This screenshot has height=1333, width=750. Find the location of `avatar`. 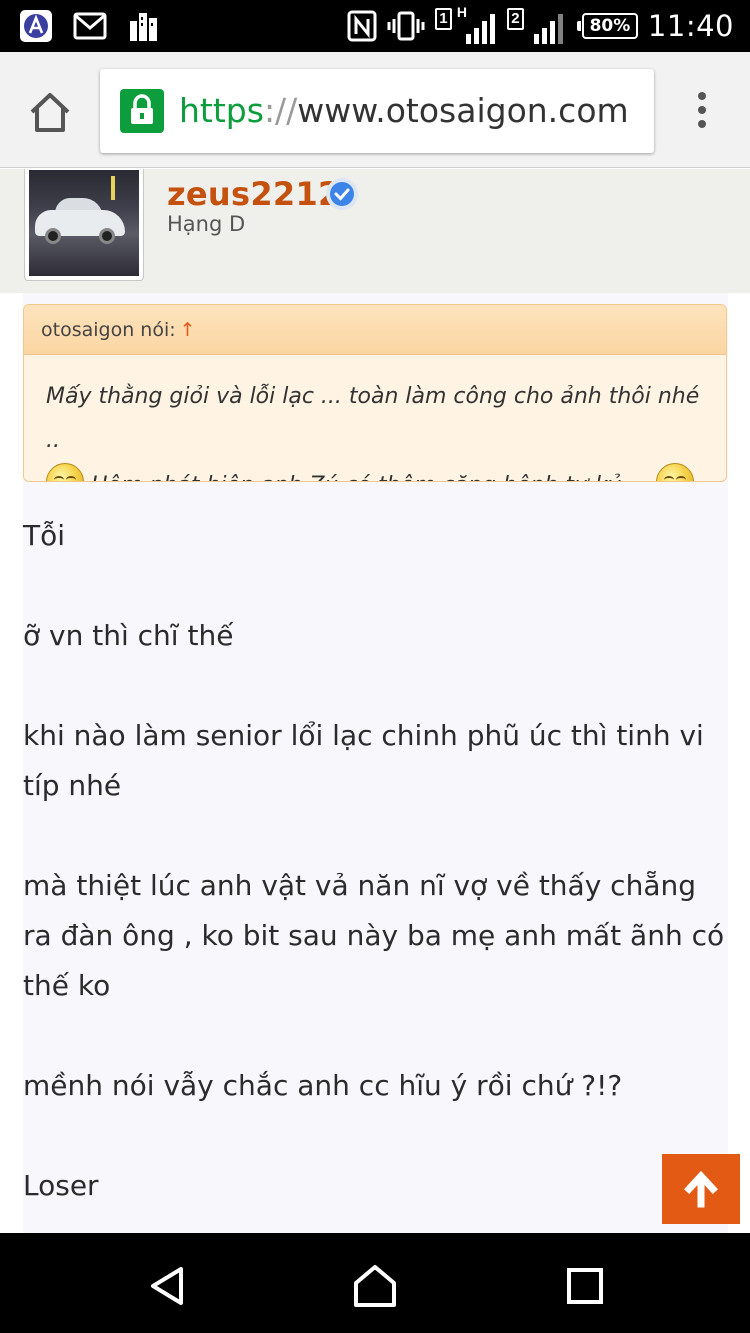

avatar is located at coordinates (84, 225).